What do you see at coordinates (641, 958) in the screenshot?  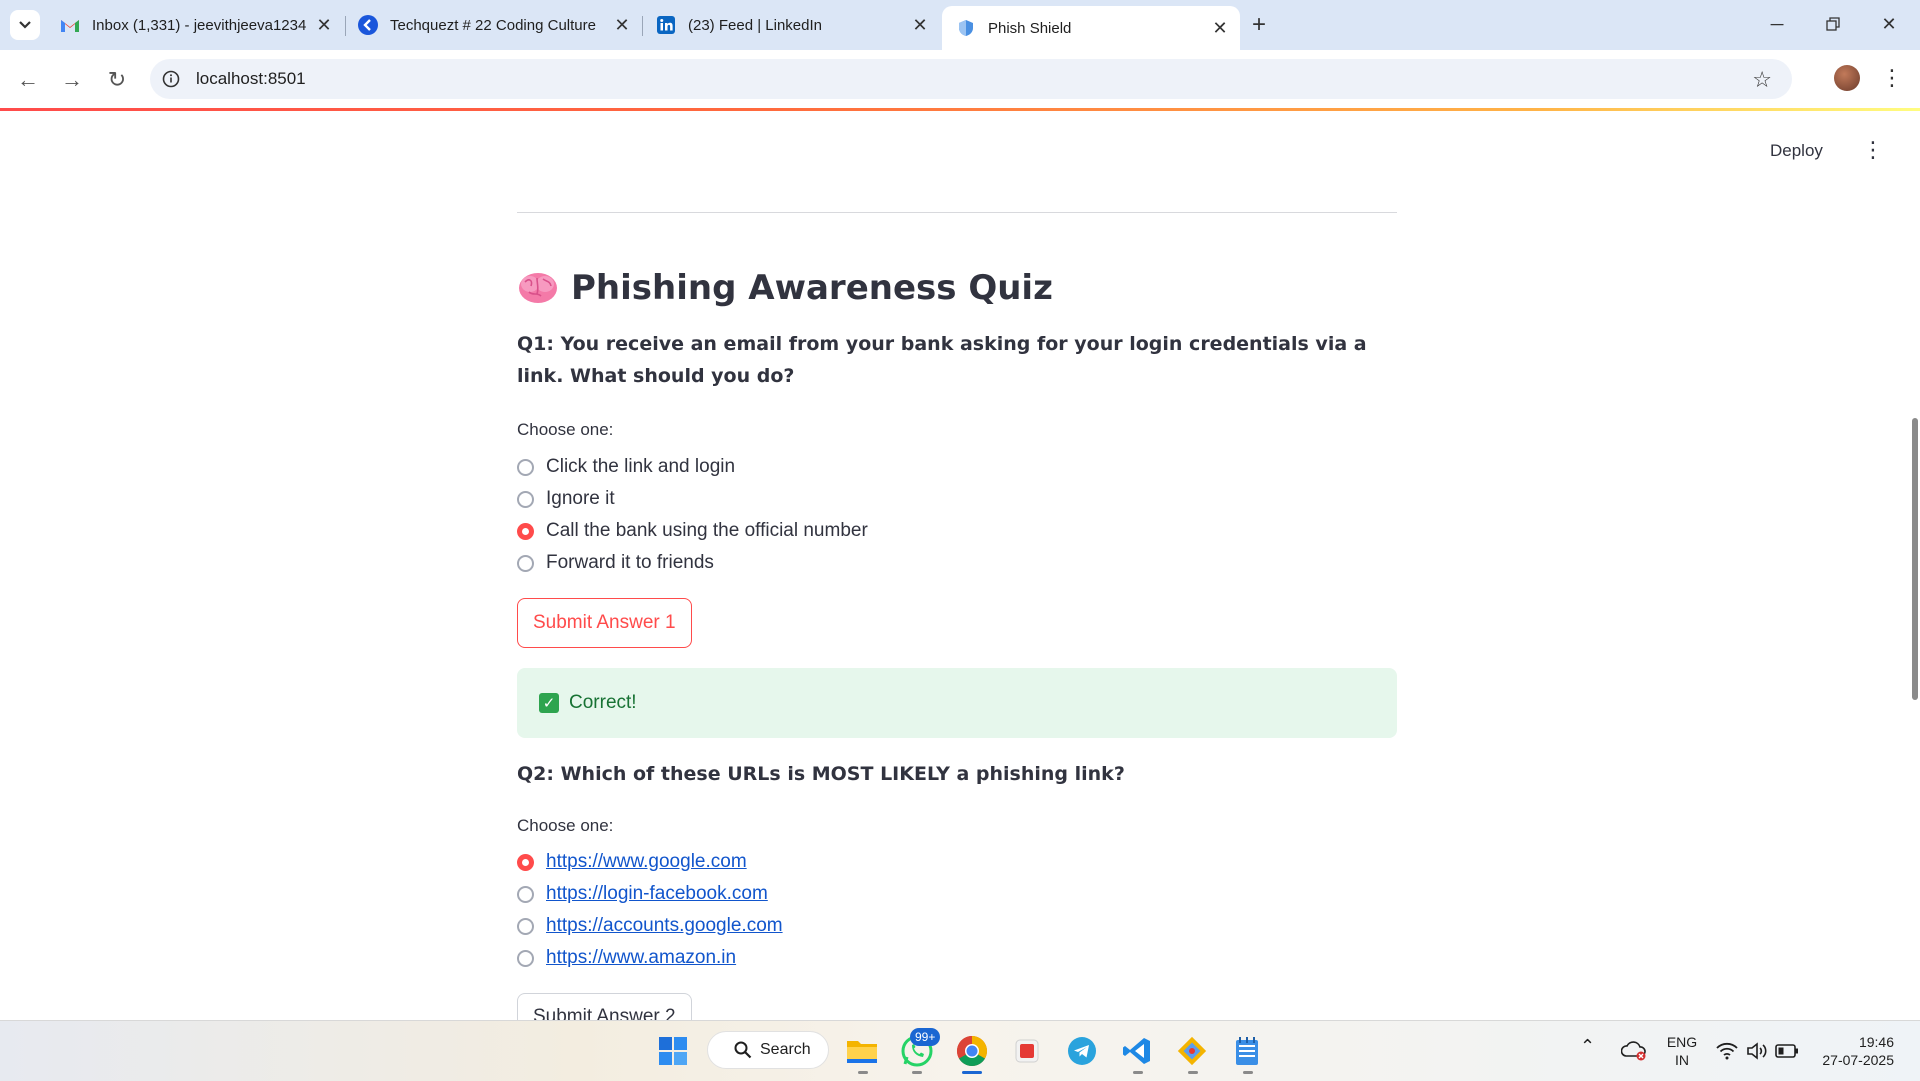 I see `option-link: https://www.amazon.in` at bounding box center [641, 958].